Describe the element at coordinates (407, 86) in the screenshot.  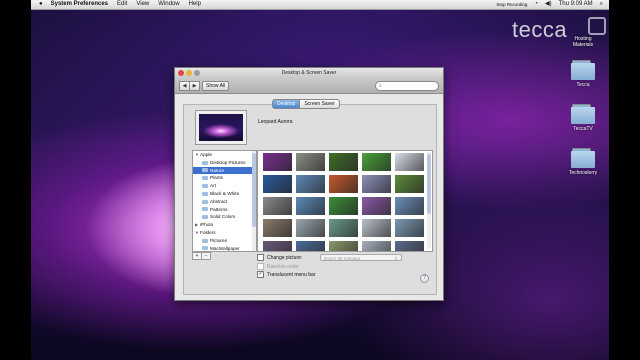
I see `search-field: ⌕` at that location.